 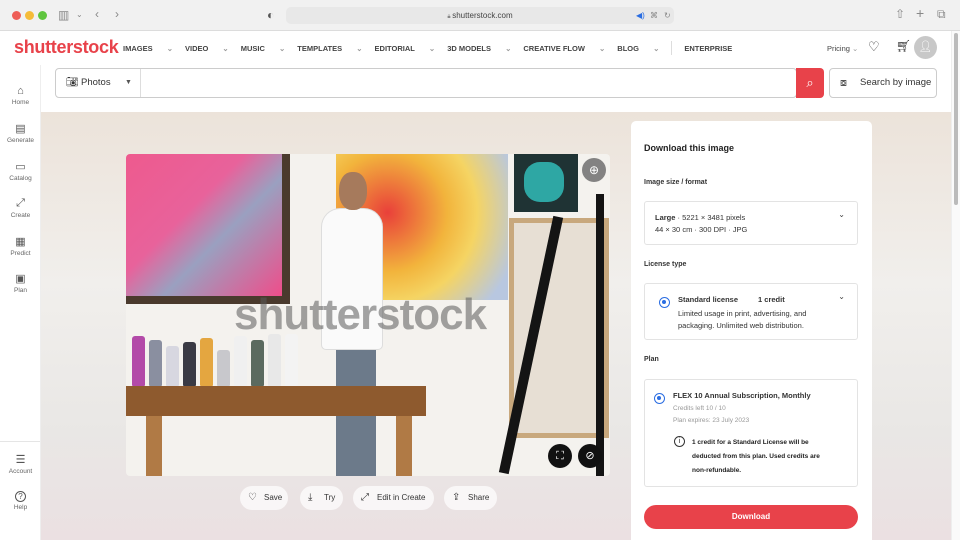 I want to click on size-detail: 44 × 30 cm · 300 DPI · JPG, so click(x=701, y=229).